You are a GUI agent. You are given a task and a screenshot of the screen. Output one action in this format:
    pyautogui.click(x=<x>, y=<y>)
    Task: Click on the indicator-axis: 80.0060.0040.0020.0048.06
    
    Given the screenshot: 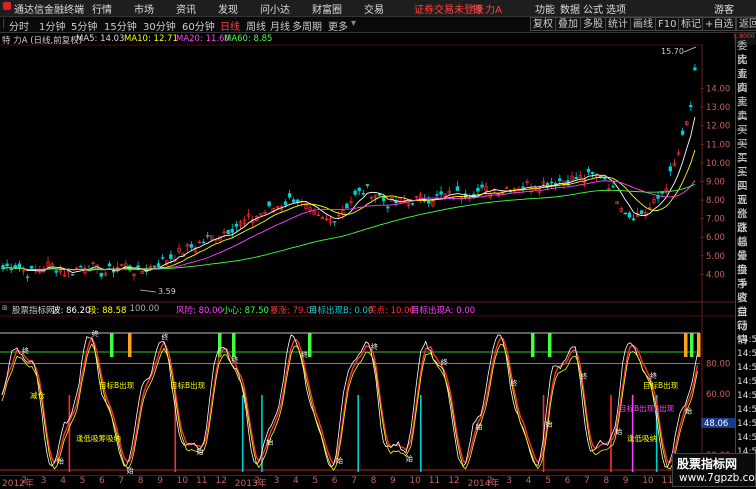 What is the action you would take?
    pyautogui.click(x=718, y=410)
    